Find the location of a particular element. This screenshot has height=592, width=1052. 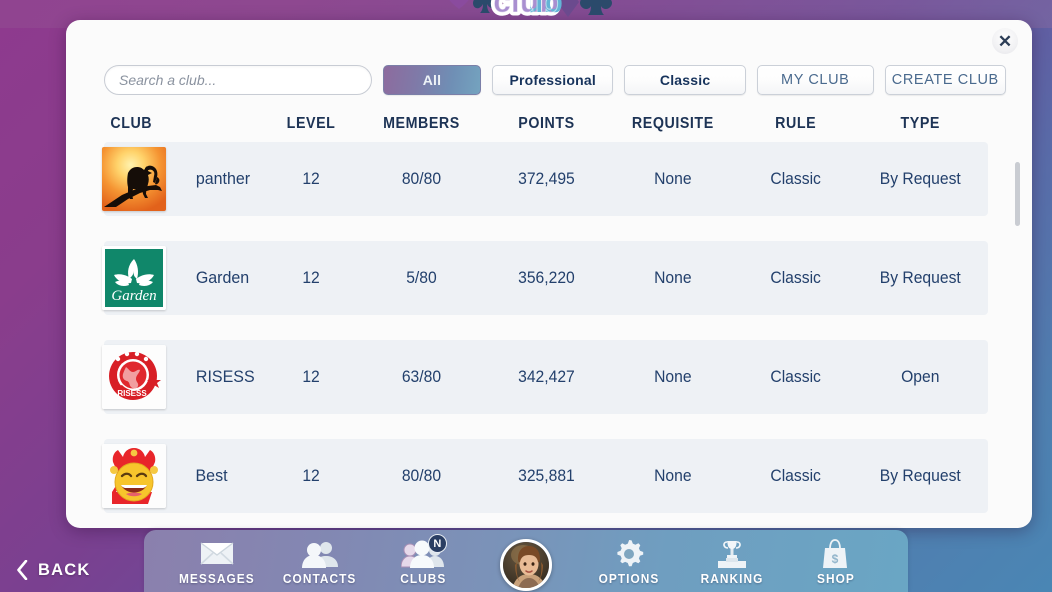

filter-professional-button: Professional is located at coordinates (553, 80).